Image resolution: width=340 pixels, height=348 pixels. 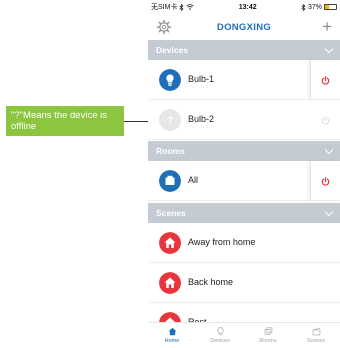 What do you see at coordinates (244, 120) in the screenshot?
I see `device-row-bulb-2: ? Bulb-2` at bounding box center [244, 120].